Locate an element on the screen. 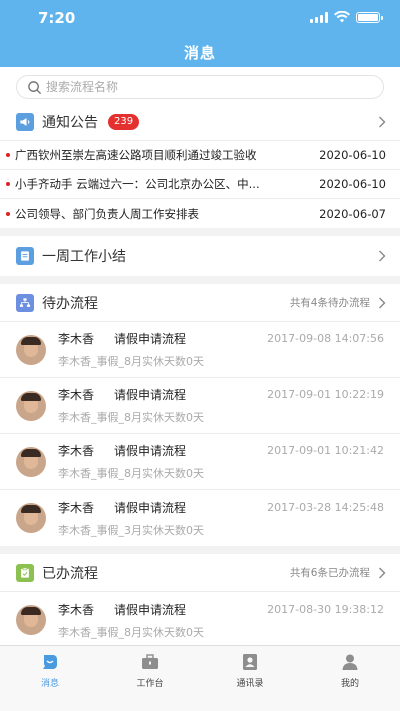  search-icon is located at coordinates (35, 87).